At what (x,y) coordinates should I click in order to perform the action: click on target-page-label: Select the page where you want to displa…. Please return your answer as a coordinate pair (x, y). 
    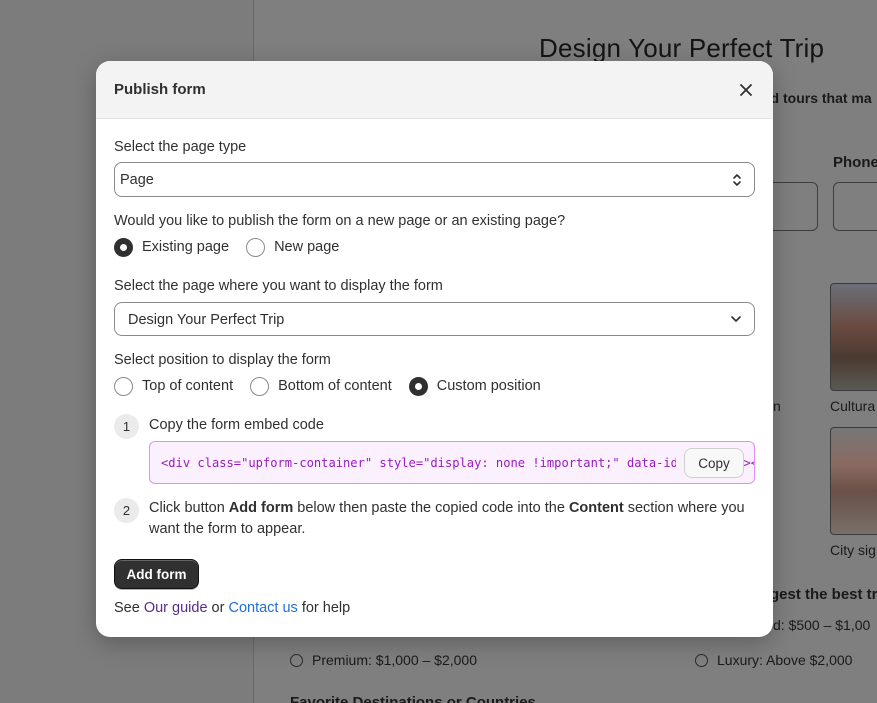
    Looking at the image, I should click on (278, 286).